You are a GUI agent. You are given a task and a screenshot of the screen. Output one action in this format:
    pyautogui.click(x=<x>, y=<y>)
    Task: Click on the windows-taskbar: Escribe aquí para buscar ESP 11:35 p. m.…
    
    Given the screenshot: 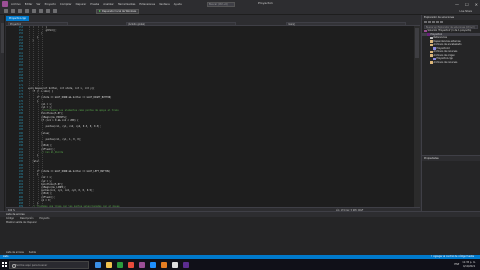 What is the action you would take?
    pyautogui.click(x=240, y=264)
    